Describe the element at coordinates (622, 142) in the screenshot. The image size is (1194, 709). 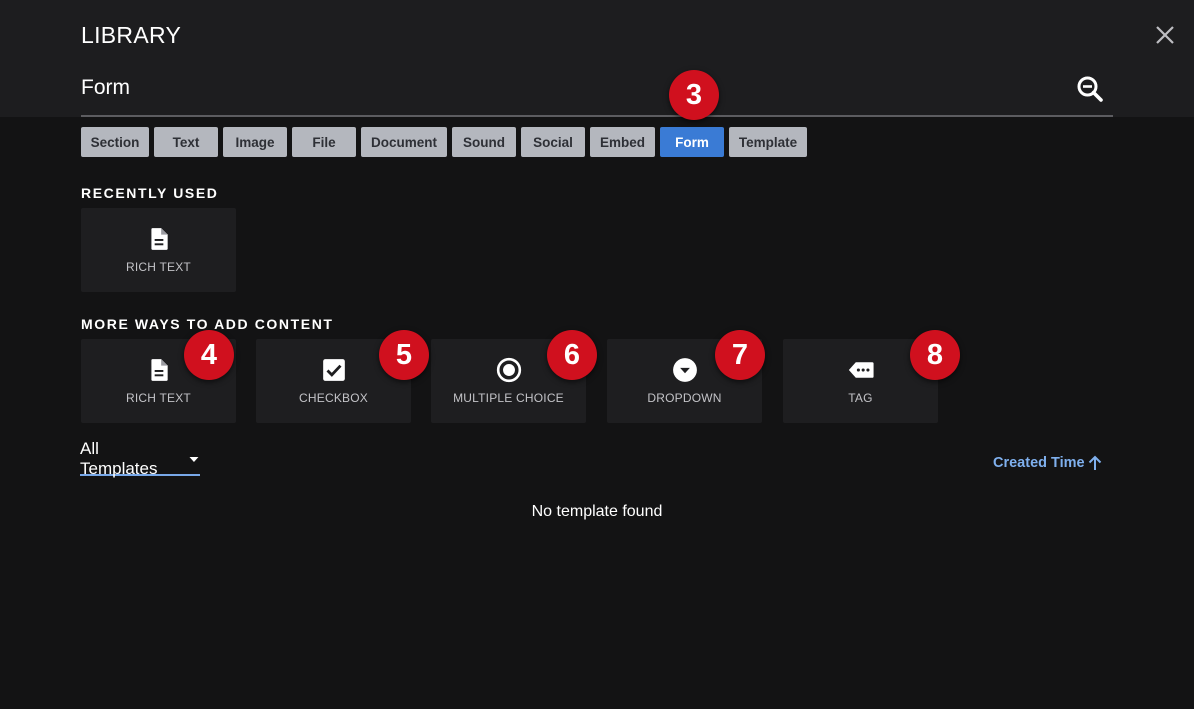
I see `tab-embed: Embed` at that location.